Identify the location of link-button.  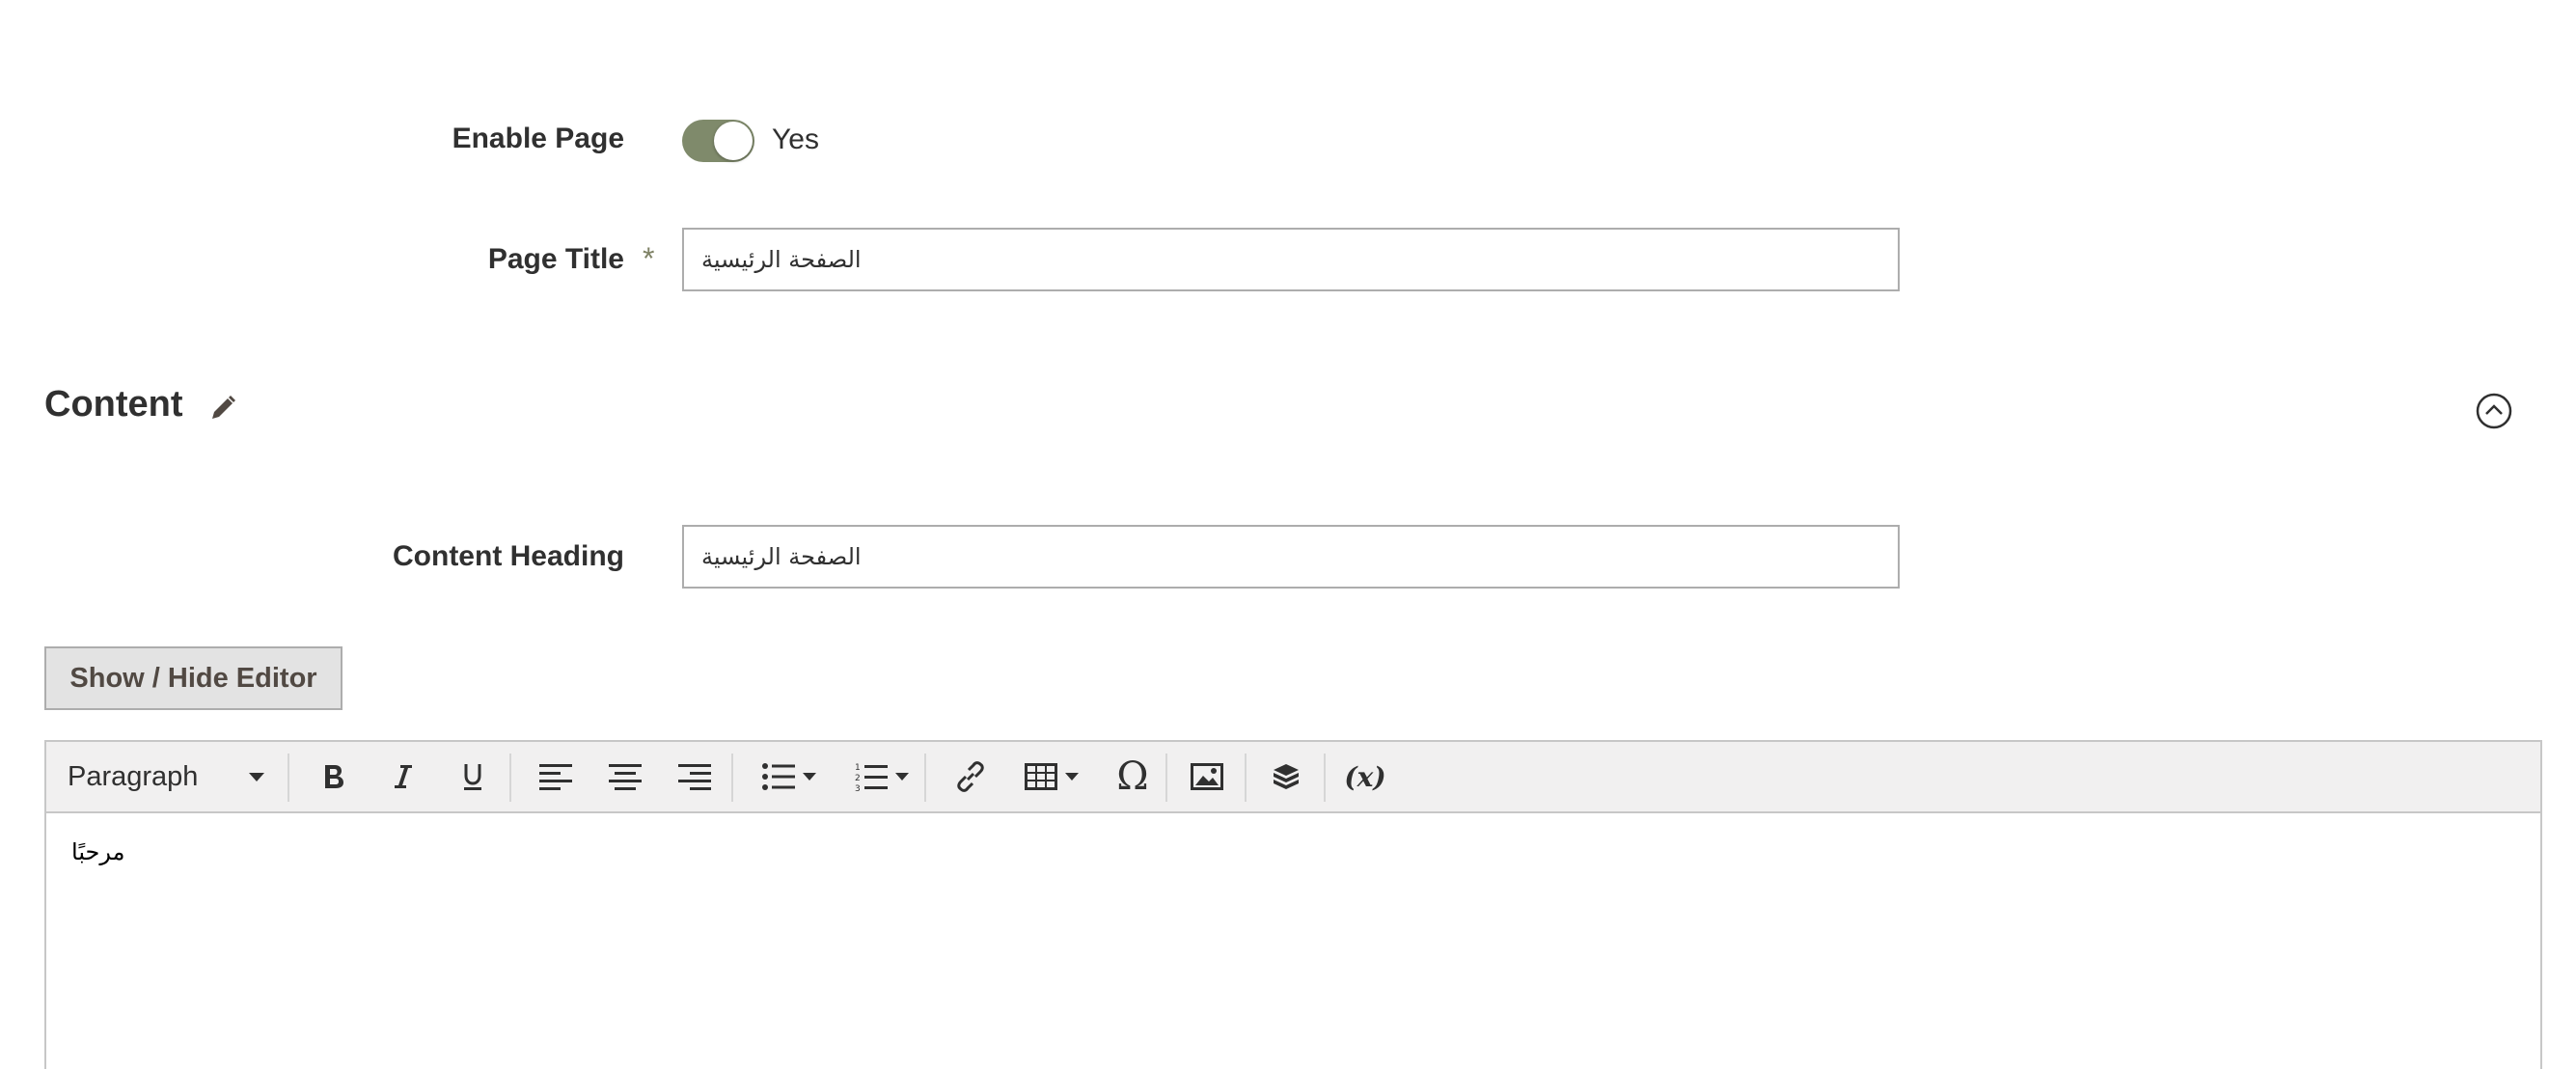
(971, 776).